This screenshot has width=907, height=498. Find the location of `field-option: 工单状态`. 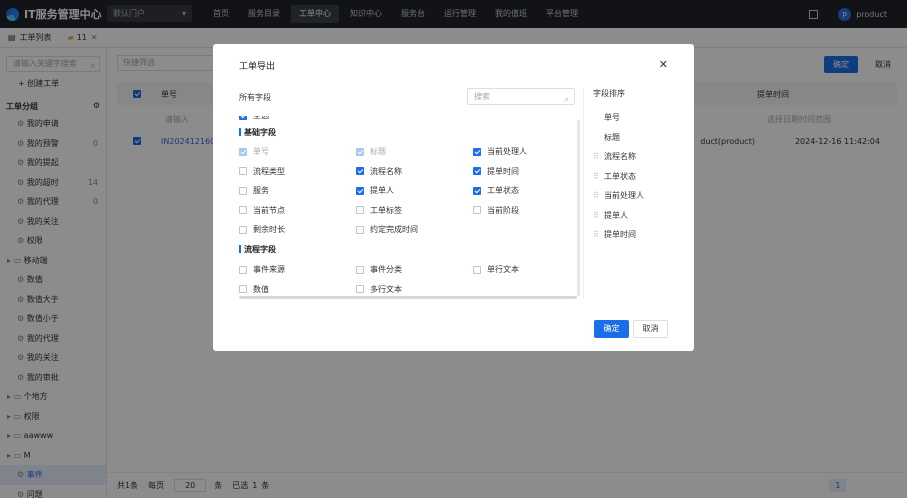

field-option: 工单状态 is located at coordinates (496, 190).